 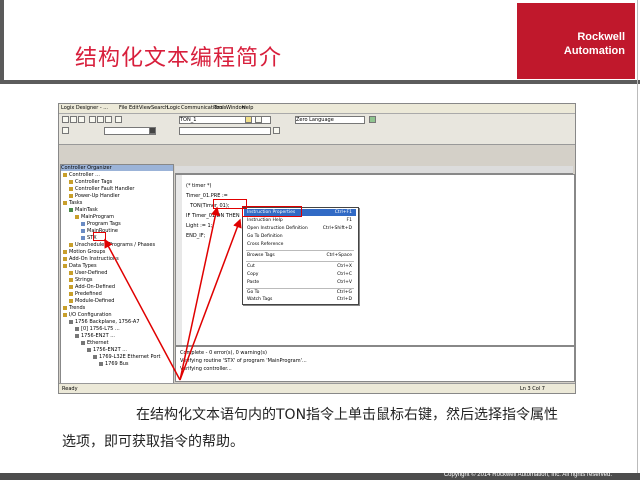 What do you see at coordinates (179, 260) in the screenshot?
I see `editor-gutter` at bounding box center [179, 260].